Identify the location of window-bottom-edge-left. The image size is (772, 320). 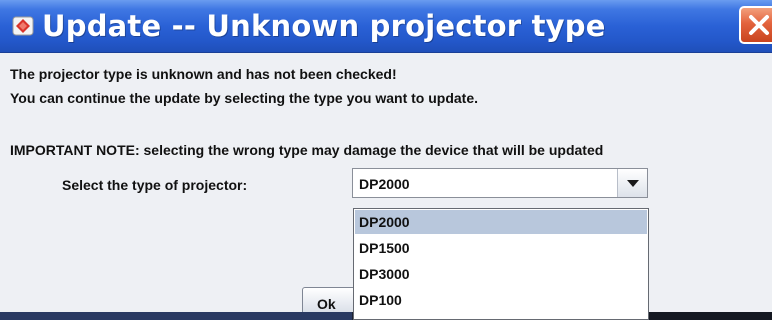
(176, 316).